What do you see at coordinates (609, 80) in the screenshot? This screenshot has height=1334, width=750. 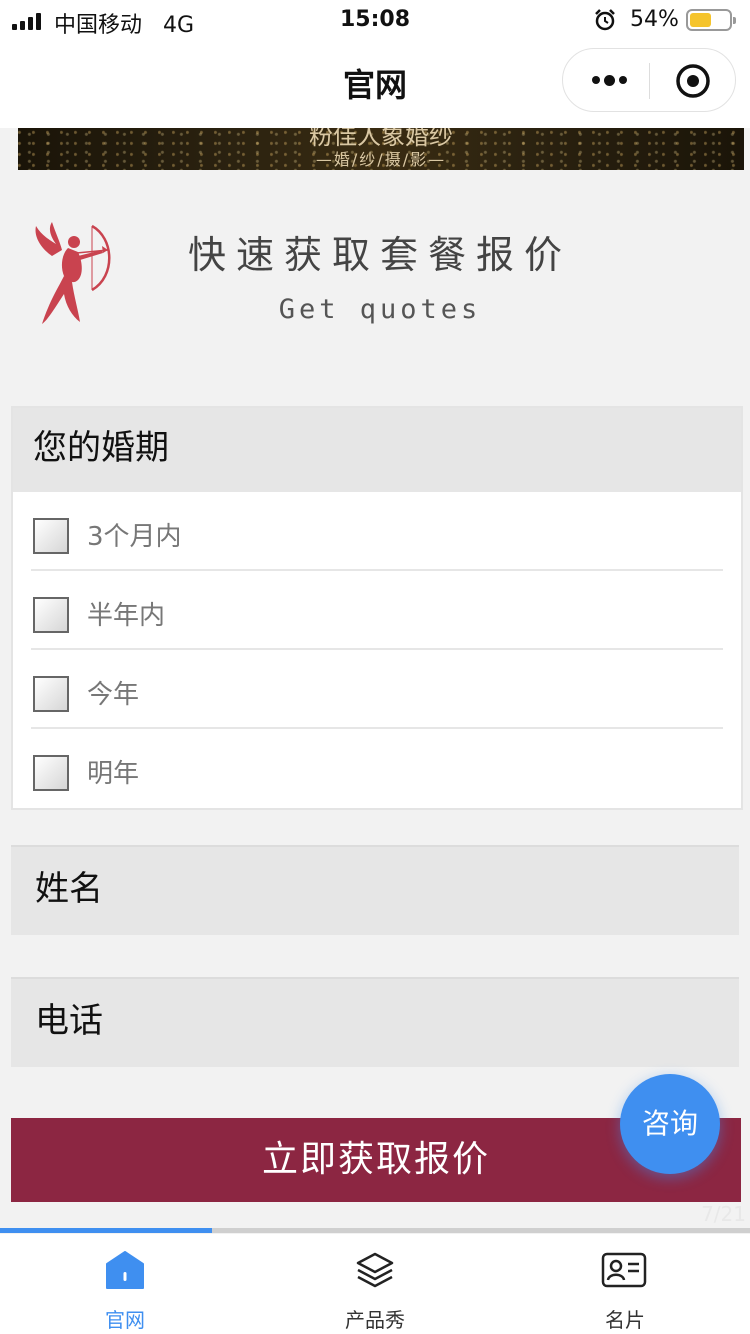 I see `more-dots-icon` at bounding box center [609, 80].